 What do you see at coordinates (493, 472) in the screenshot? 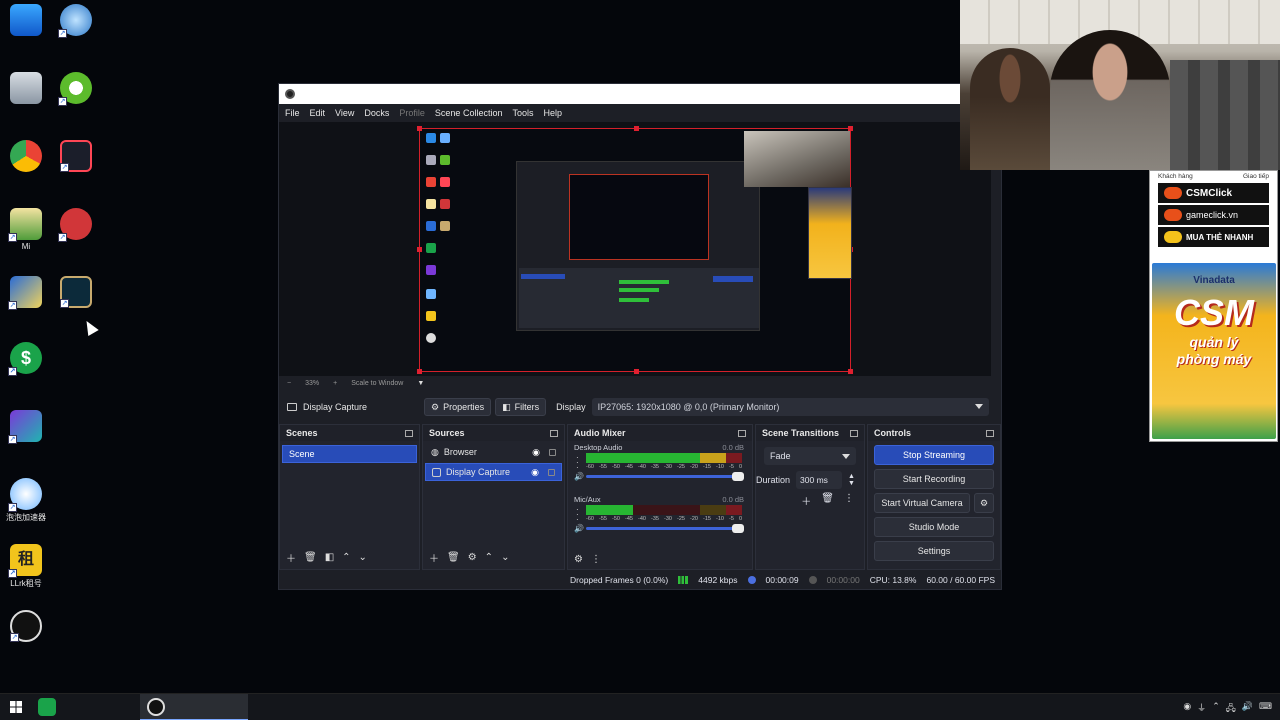
I see `source-item-display-capture: Display Capture ◉` at bounding box center [493, 472].